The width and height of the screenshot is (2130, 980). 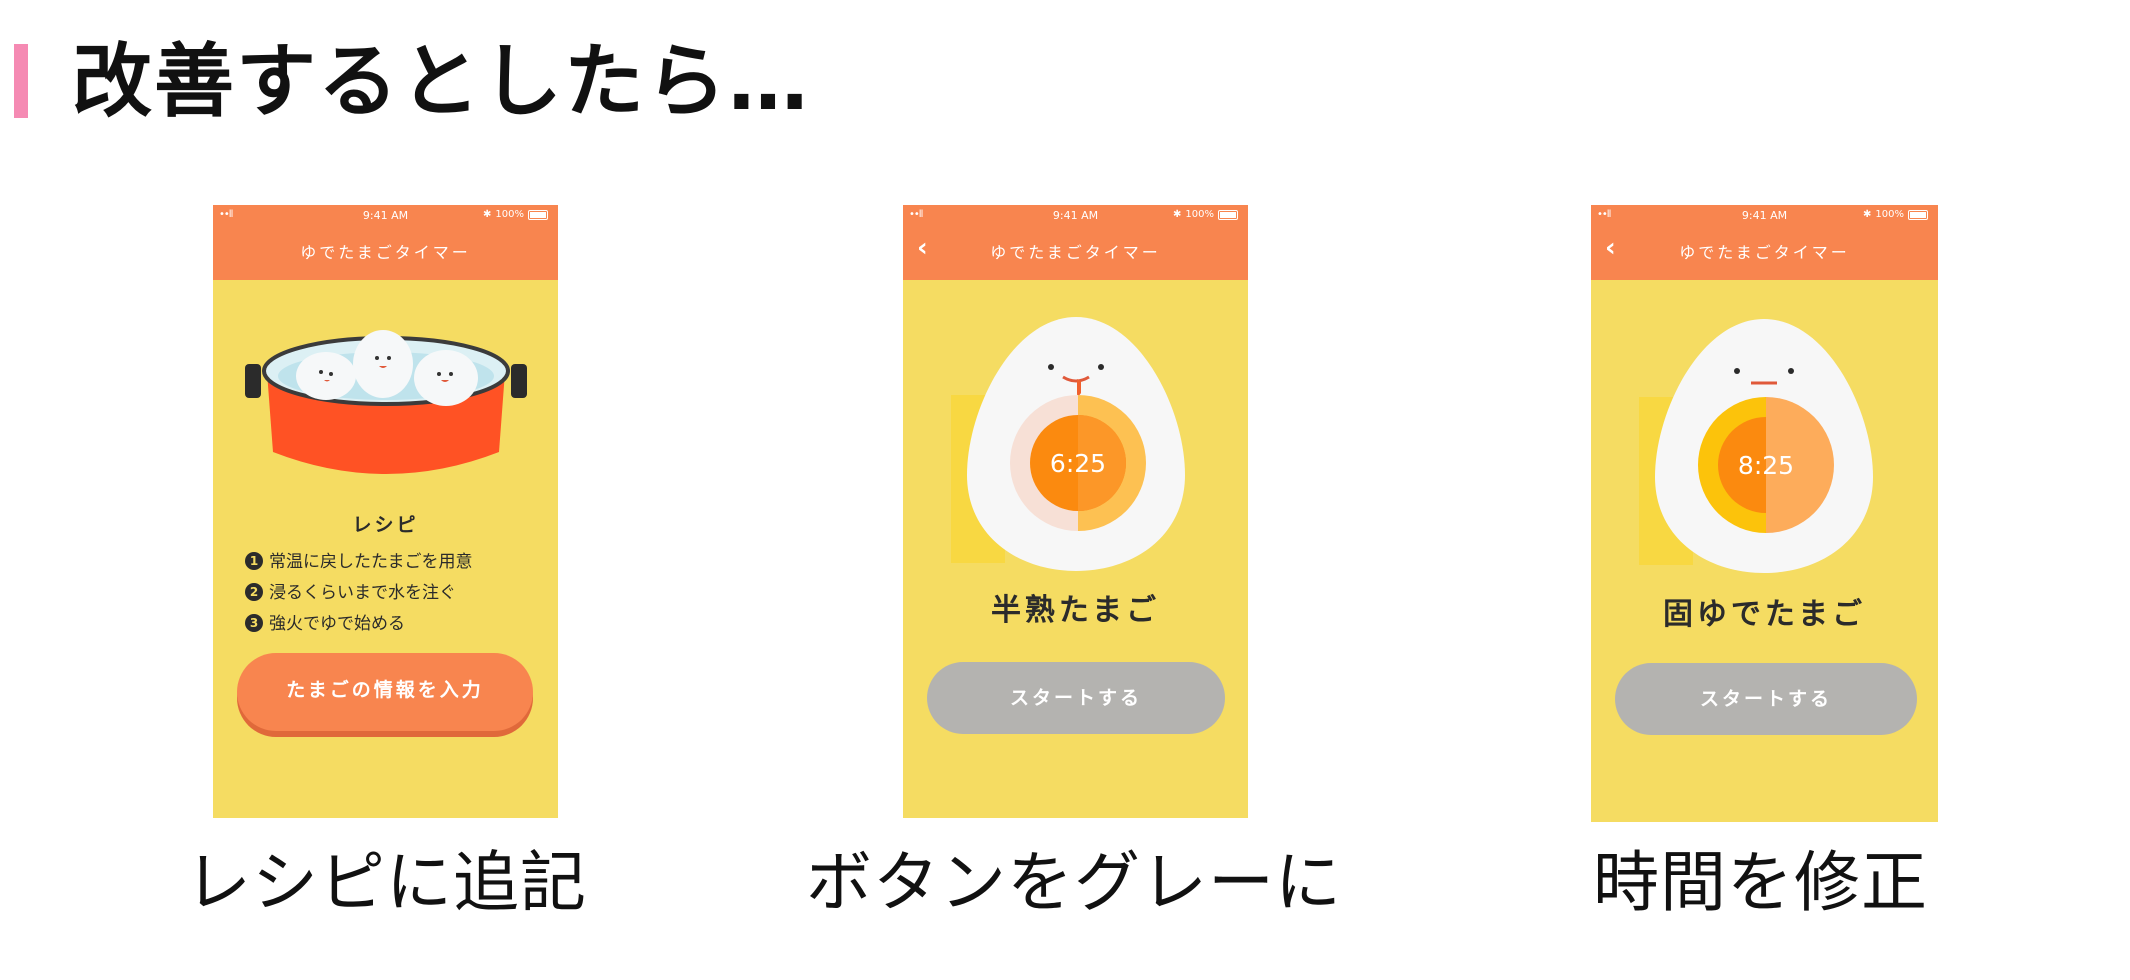 I want to click on step-number: 1, so click(x=254, y=561).